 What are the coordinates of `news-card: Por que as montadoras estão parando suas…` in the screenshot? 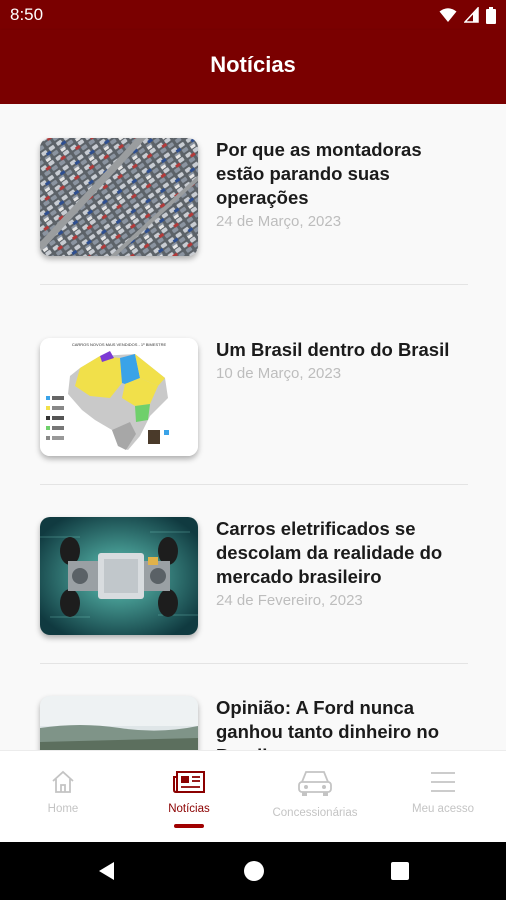 It's located at (254, 203).